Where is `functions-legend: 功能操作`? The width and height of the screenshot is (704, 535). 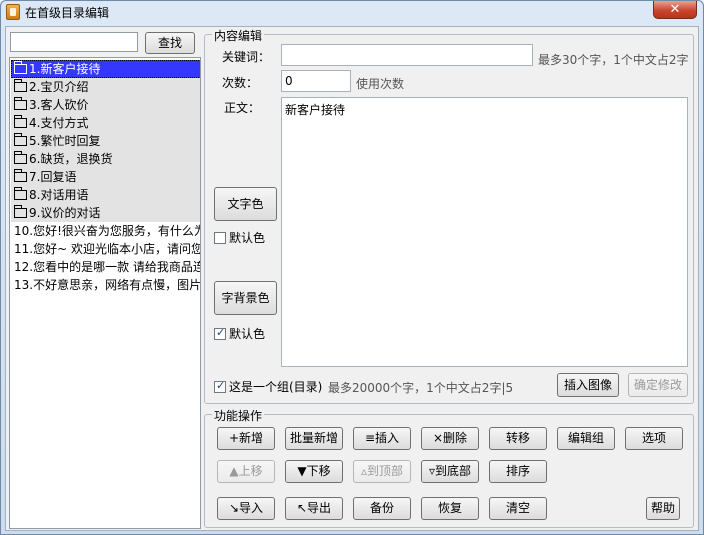 functions-legend: 功能操作 is located at coordinates (238, 415).